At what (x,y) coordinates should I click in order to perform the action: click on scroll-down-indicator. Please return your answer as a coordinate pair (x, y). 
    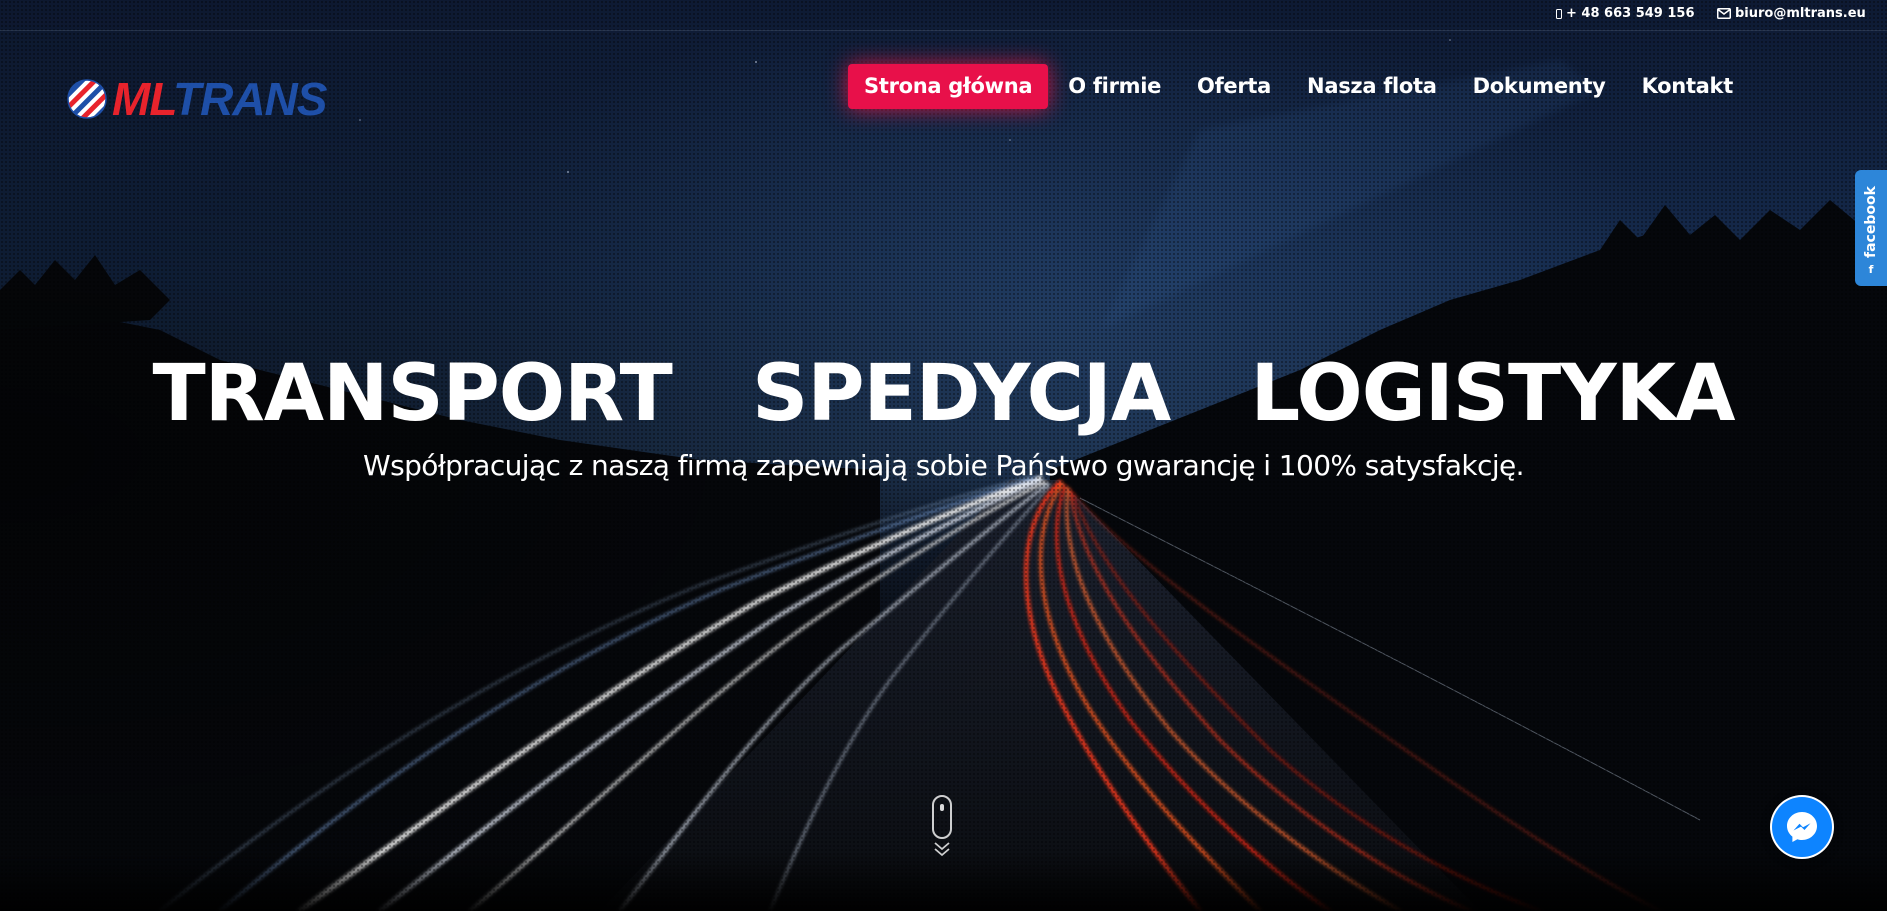
    Looking at the image, I should click on (942, 830).